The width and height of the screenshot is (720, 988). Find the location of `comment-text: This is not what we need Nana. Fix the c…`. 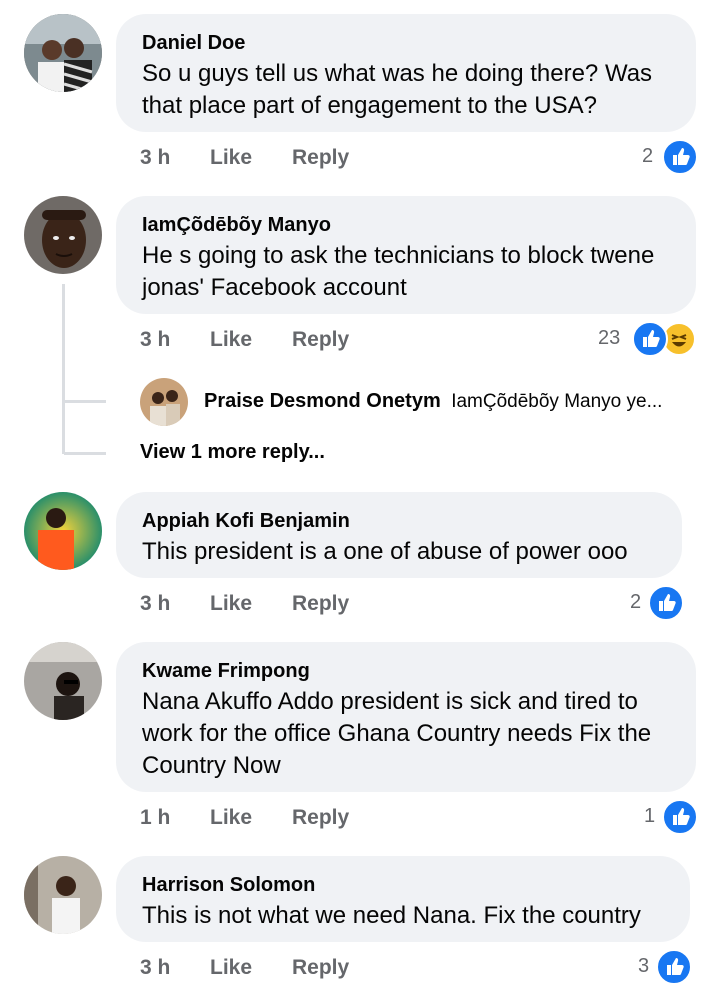

comment-text: This is not what we need Nana. Fix the c… is located at coordinates (391, 915).